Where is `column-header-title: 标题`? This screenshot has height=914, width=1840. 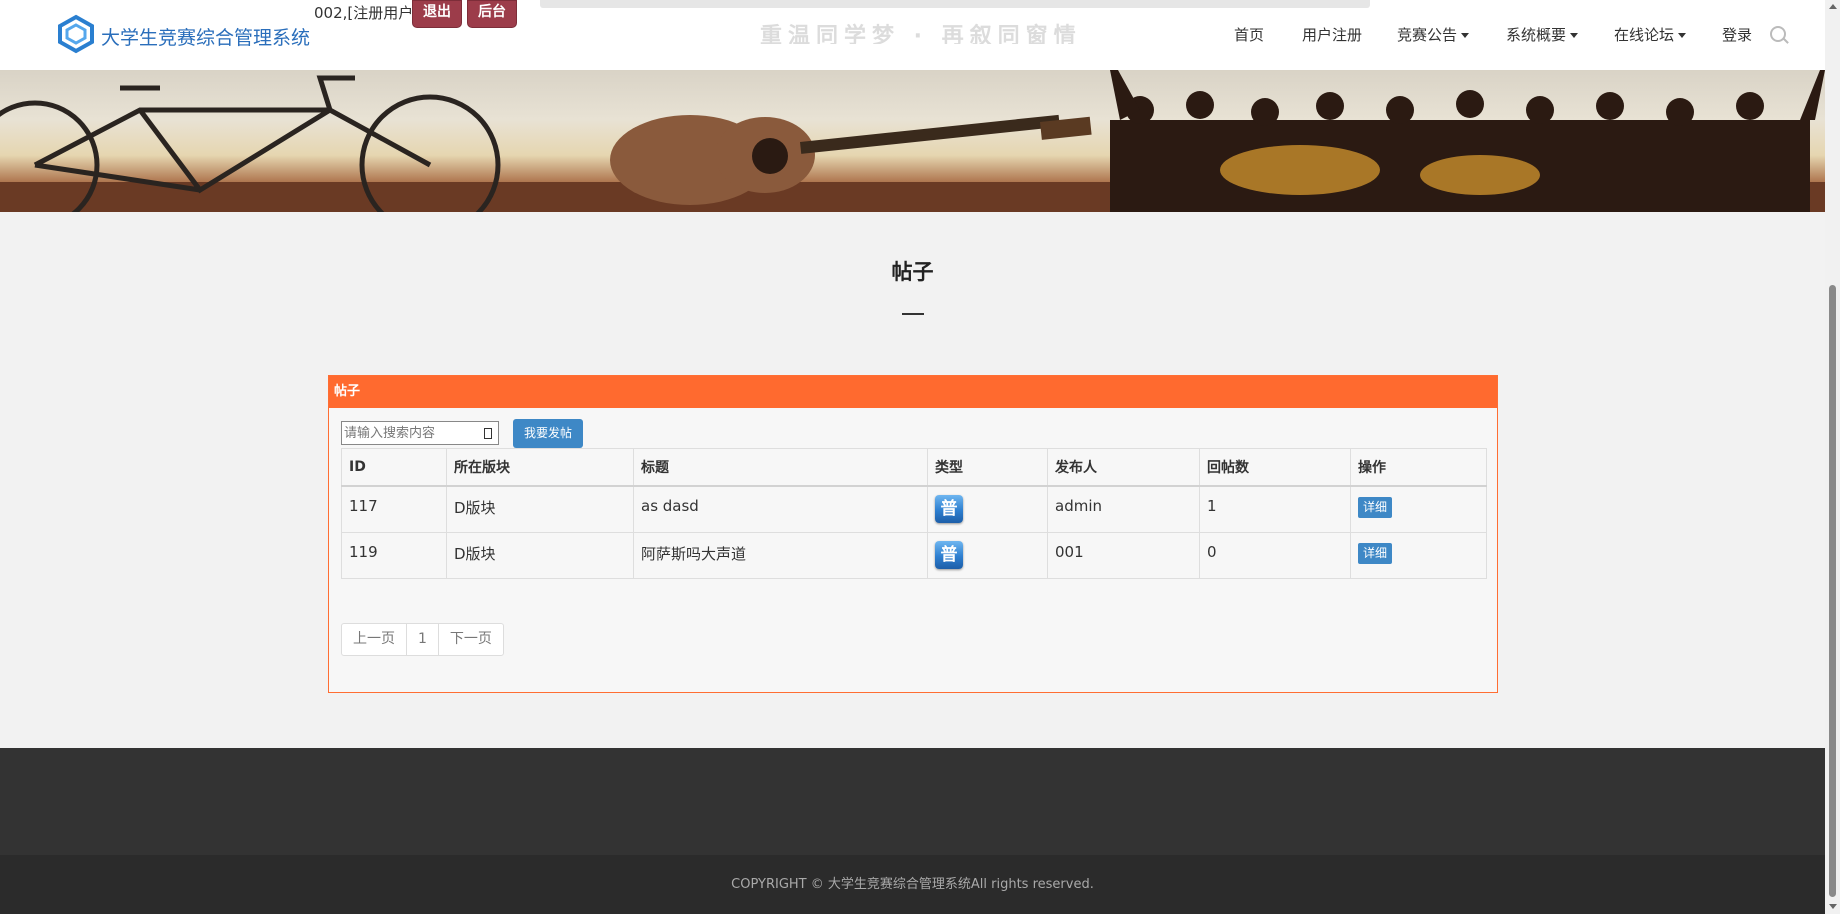 column-header-title: 标题 is located at coordinates (780, 467).